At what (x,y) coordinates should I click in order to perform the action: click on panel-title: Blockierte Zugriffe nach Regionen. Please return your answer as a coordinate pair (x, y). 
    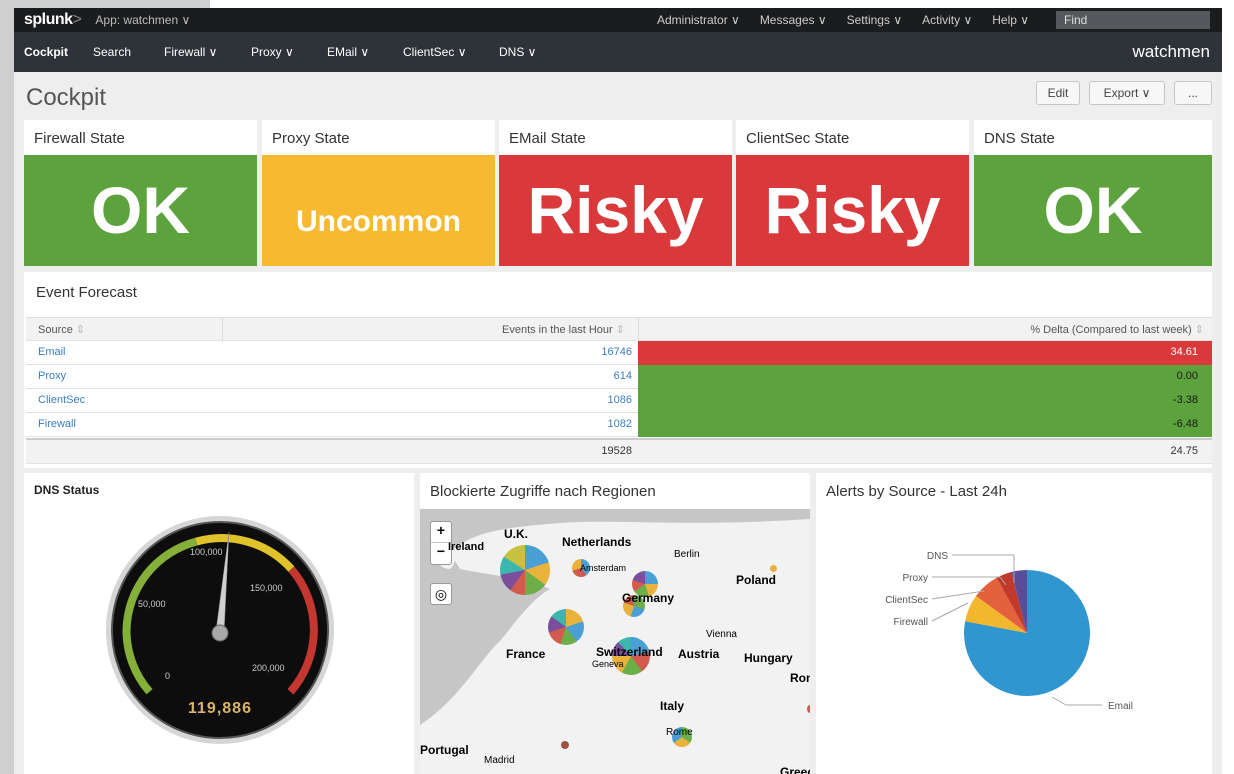
    Looking at the image, I should click on (543, 491).